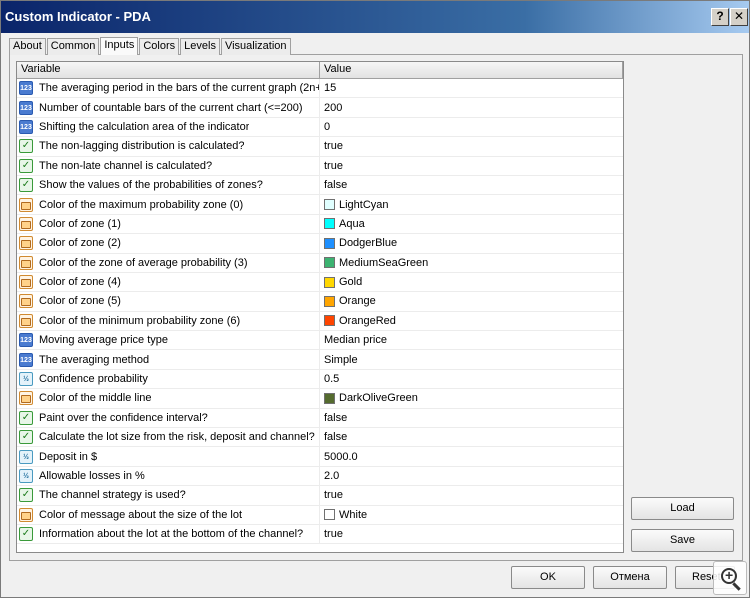 Image resolution: width=750 pixels, height=598 pixels. I want to click on table-row: 123 The averaging method Simple, so click(320, 360).